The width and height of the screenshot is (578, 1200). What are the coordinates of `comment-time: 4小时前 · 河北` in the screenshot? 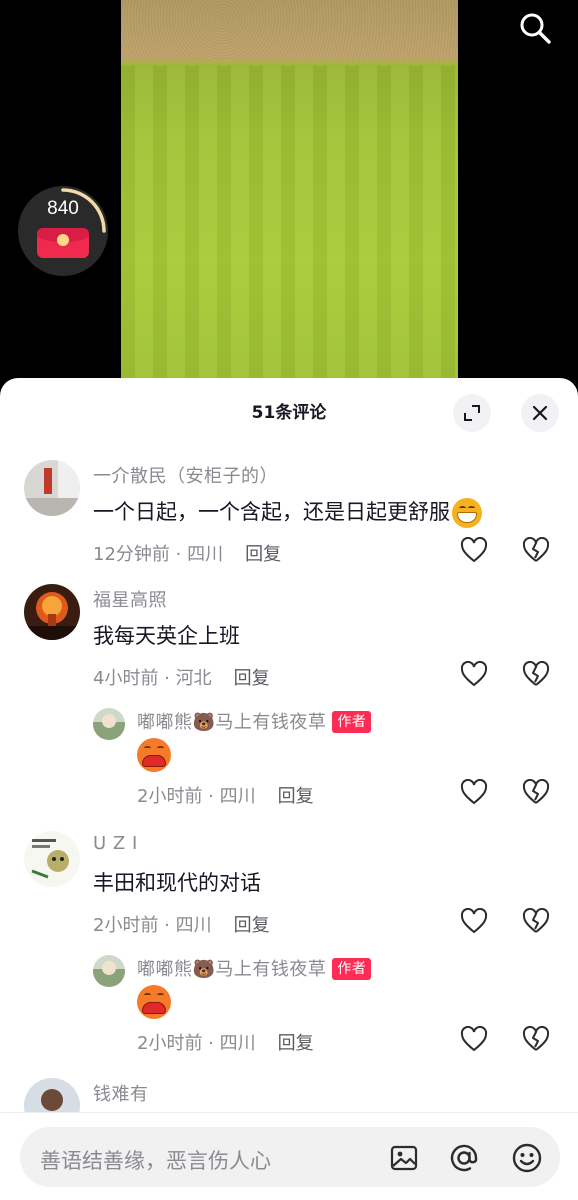 It's located at (152, 678).